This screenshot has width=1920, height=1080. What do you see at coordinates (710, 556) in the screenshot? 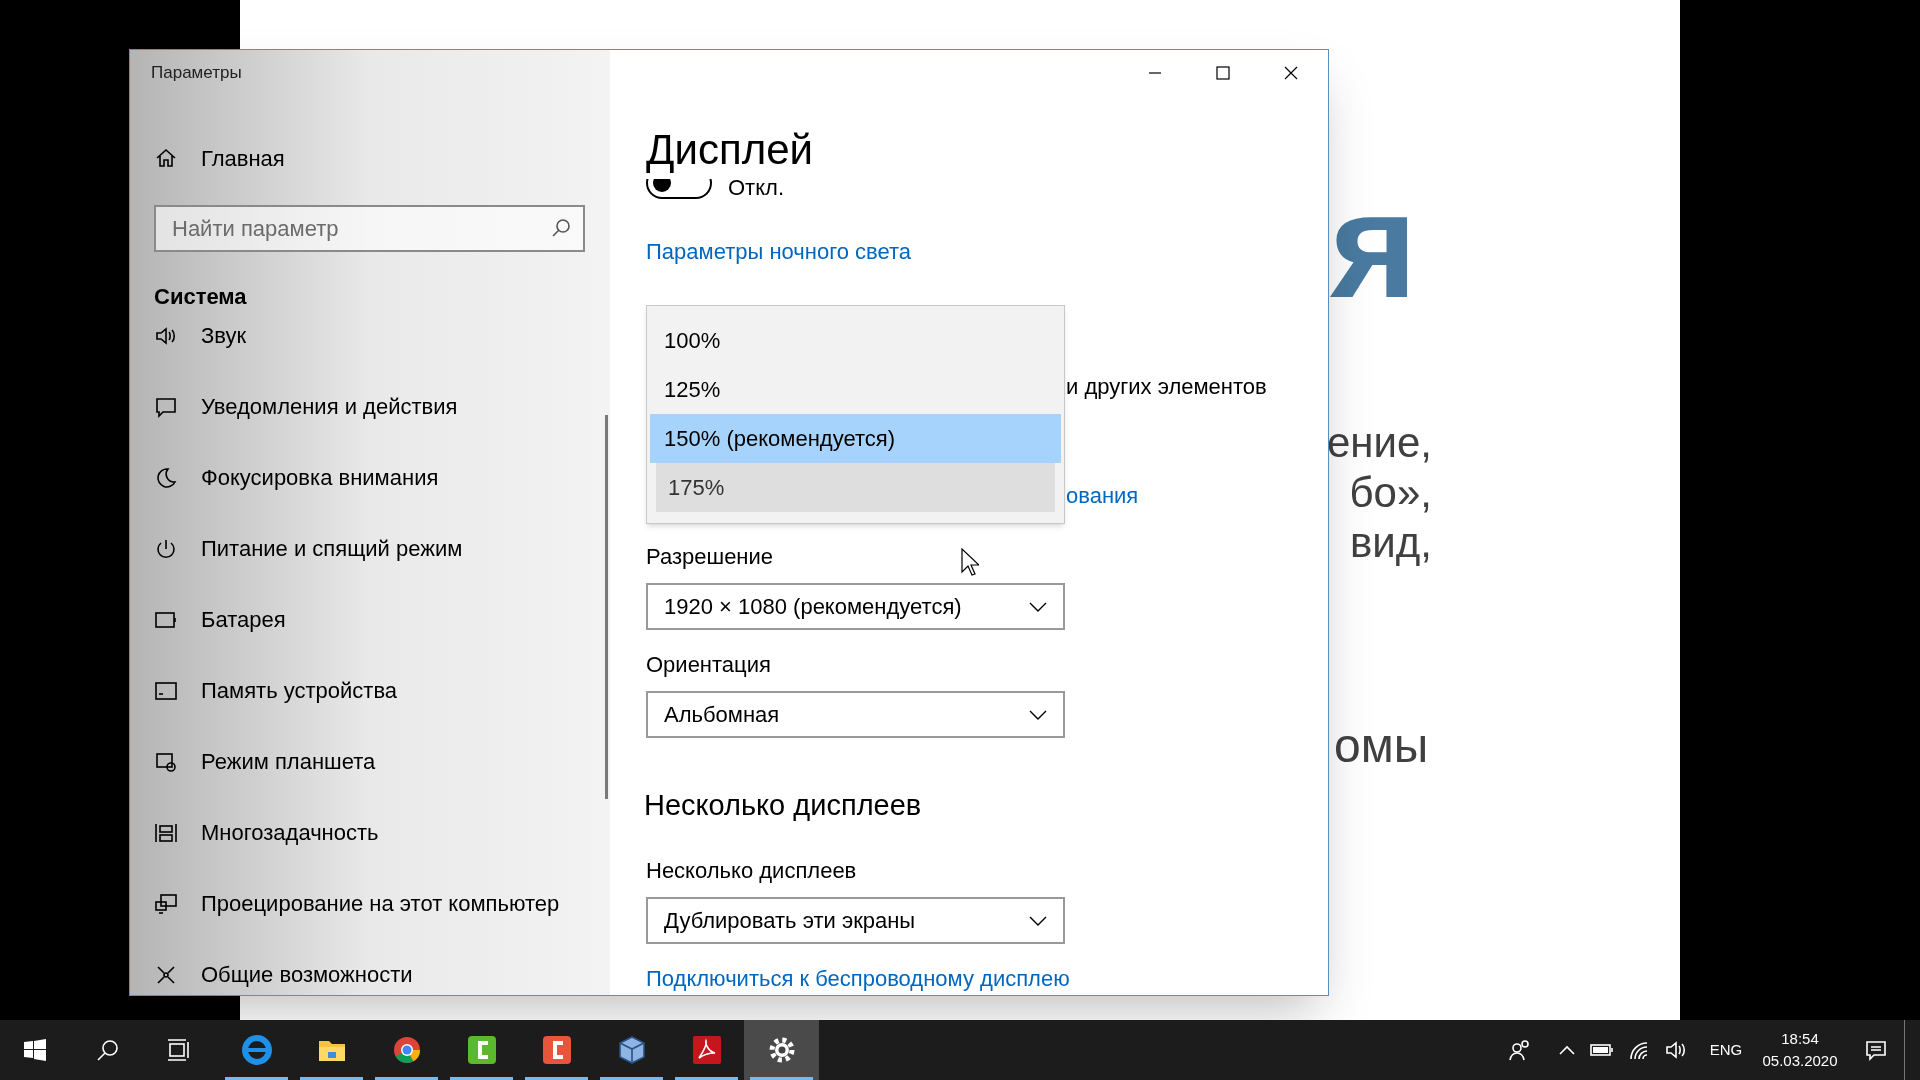
I see `field-label: Разрешение` at bounding box center [710, 556].